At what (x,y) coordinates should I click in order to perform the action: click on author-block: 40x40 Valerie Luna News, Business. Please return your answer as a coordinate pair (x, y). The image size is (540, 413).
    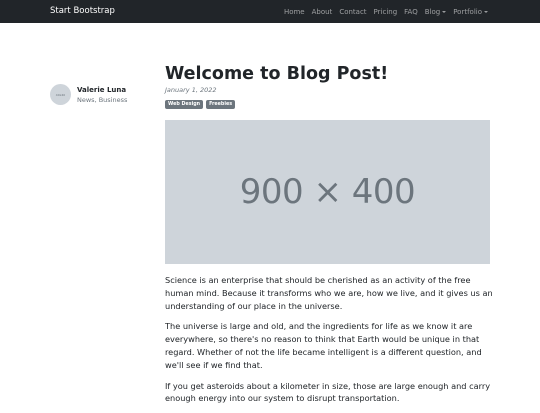
    Looking at the image, I should click on (88, 94).